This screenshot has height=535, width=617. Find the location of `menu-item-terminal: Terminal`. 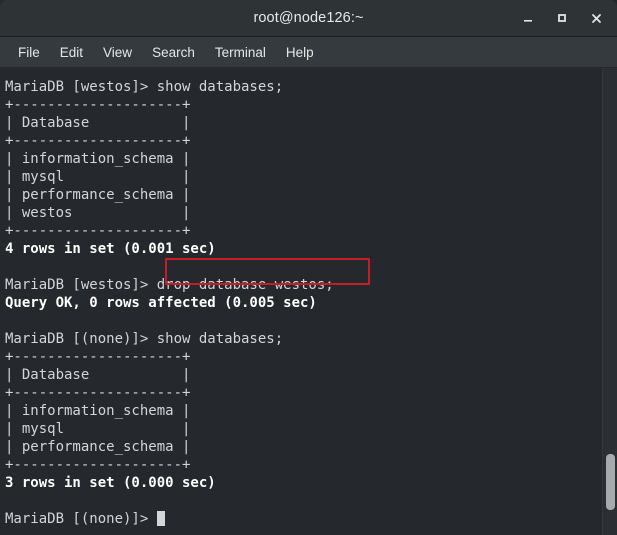

menu-item-terminal: Terminal is located at coordinates (240, 52).